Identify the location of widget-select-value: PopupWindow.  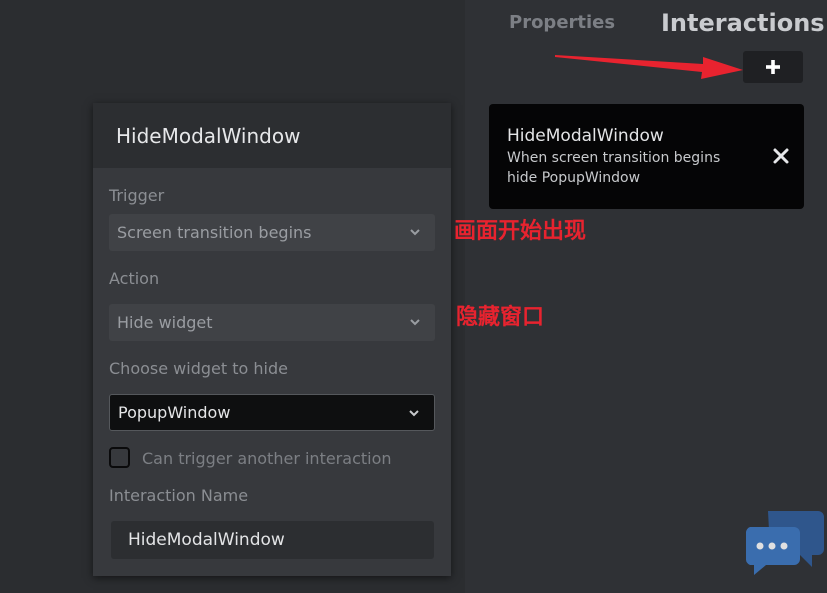
(174, 412).